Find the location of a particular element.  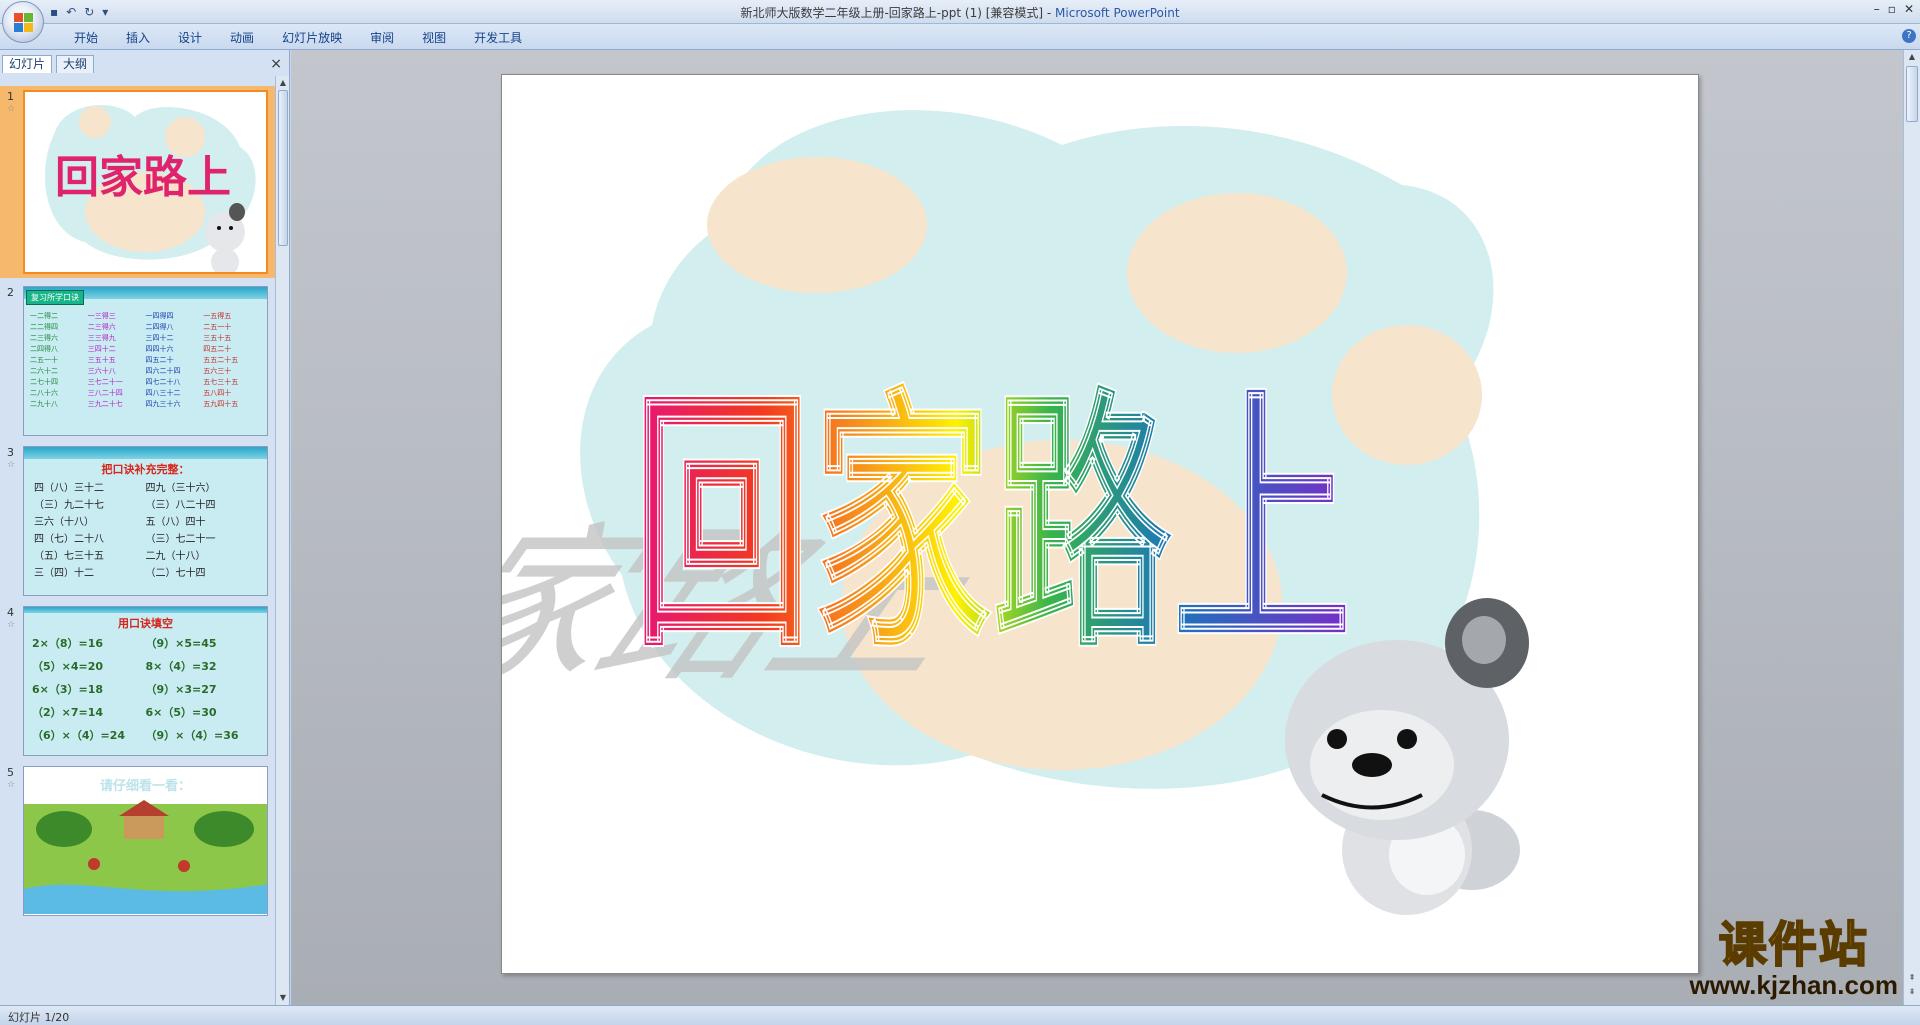

village-illustration is located at coordinates (145, 857).